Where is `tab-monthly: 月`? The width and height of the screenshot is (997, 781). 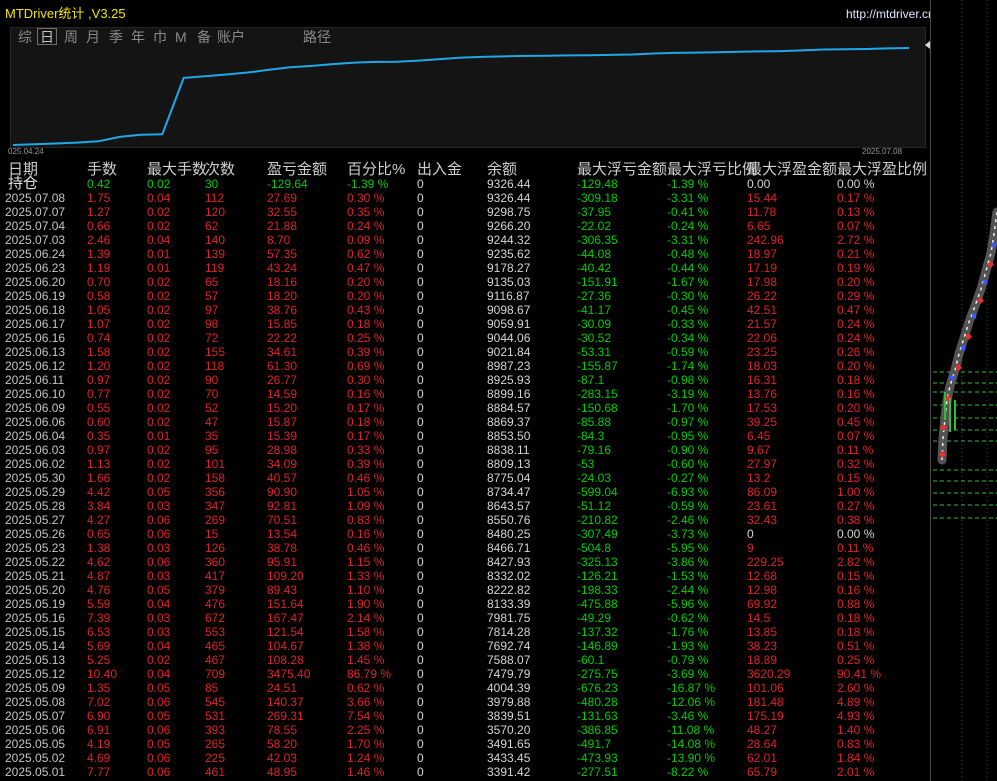
tab-monthly: 月 is located at coordinates (93, 36).